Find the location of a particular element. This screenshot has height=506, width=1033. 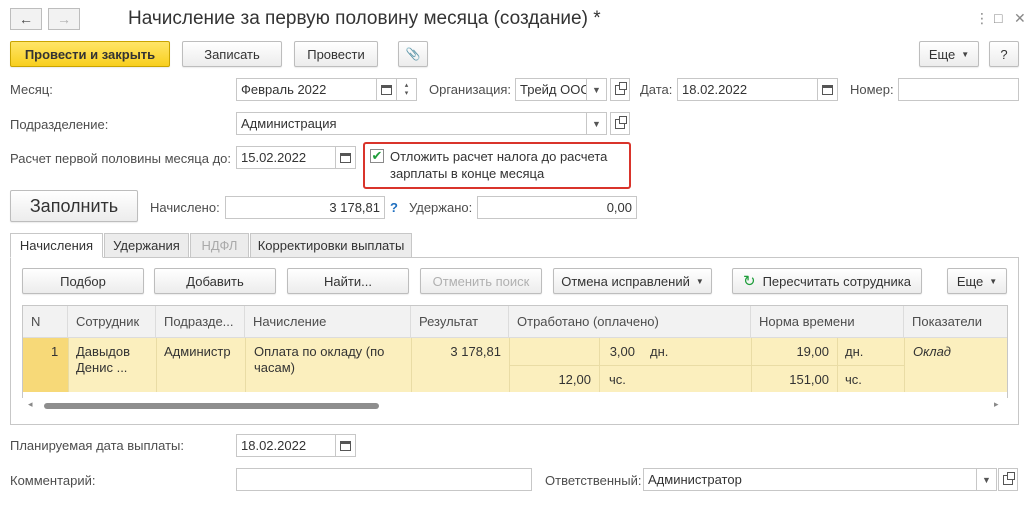

attach-button: 📎 is located at coordinates (413, 54).